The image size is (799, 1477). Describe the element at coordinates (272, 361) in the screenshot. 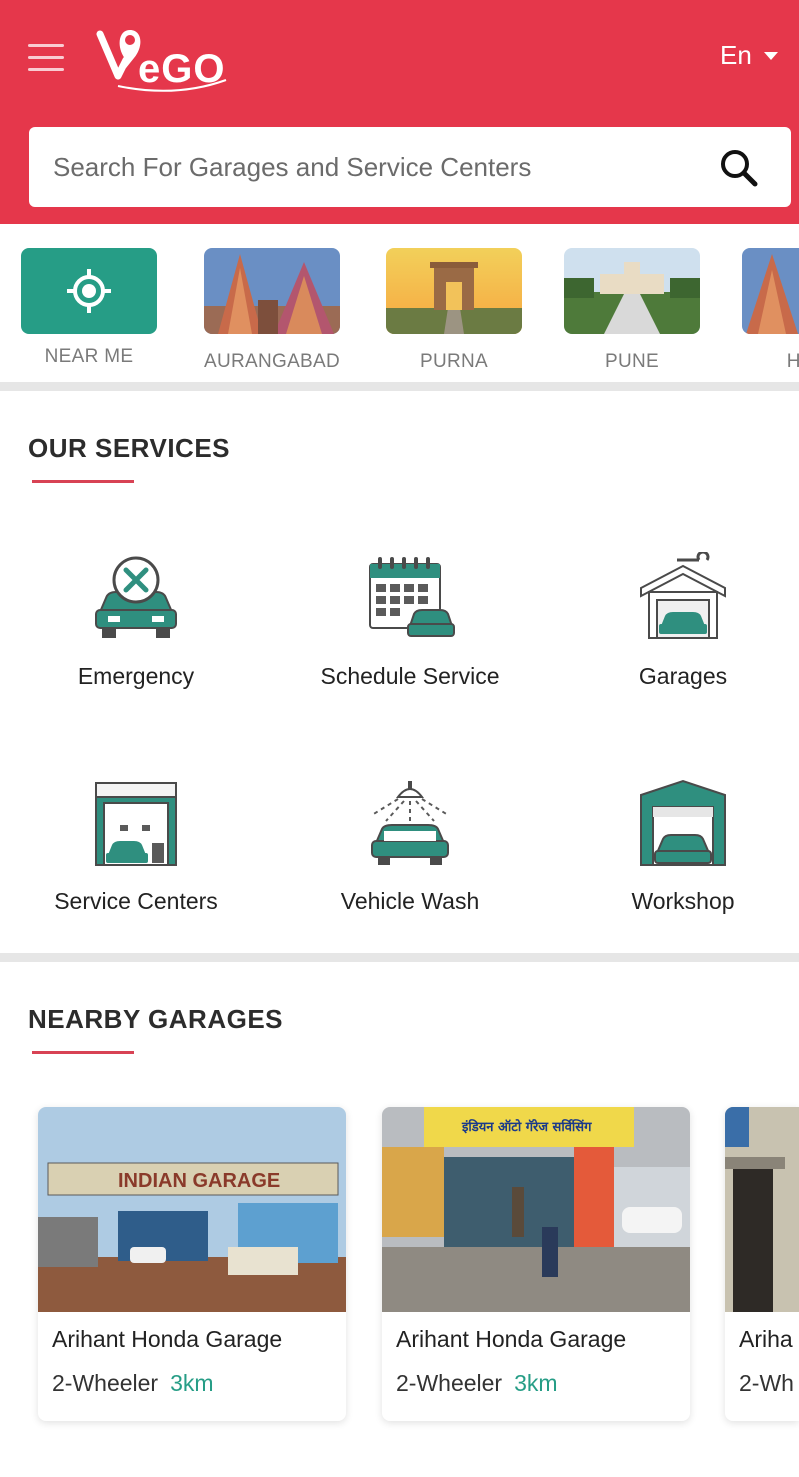

I see `city-label: AURANGABAD` at that location.